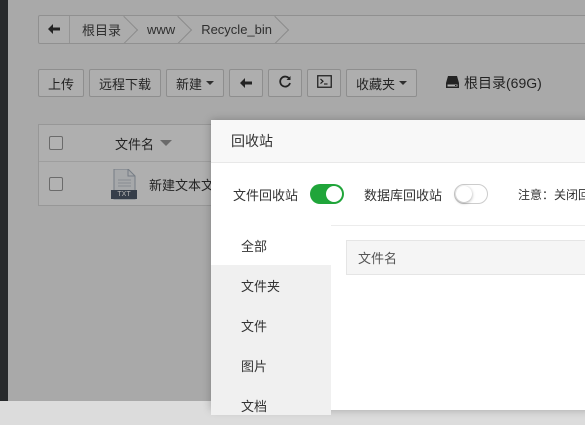 The width and height of the screenshot is (585, 425). I want to click on sidebar-item-images: 图片, so click(271, 365).